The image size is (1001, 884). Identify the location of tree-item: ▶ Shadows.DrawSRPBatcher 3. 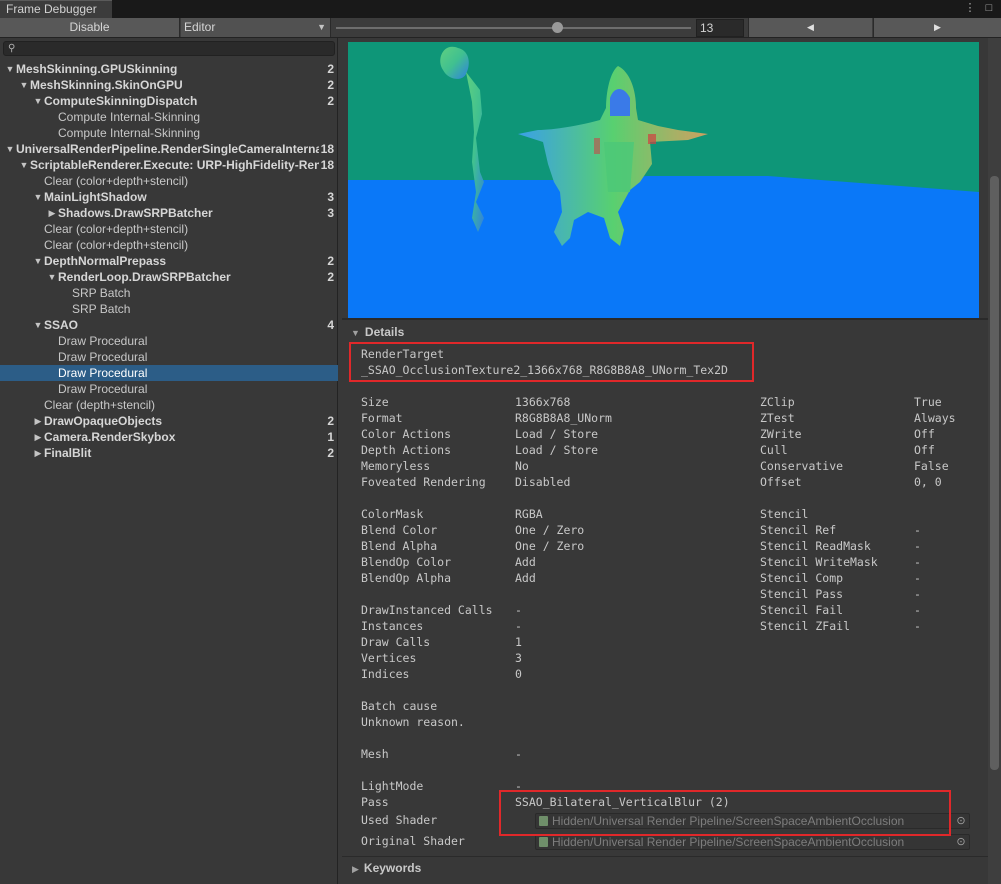
(169, 213).